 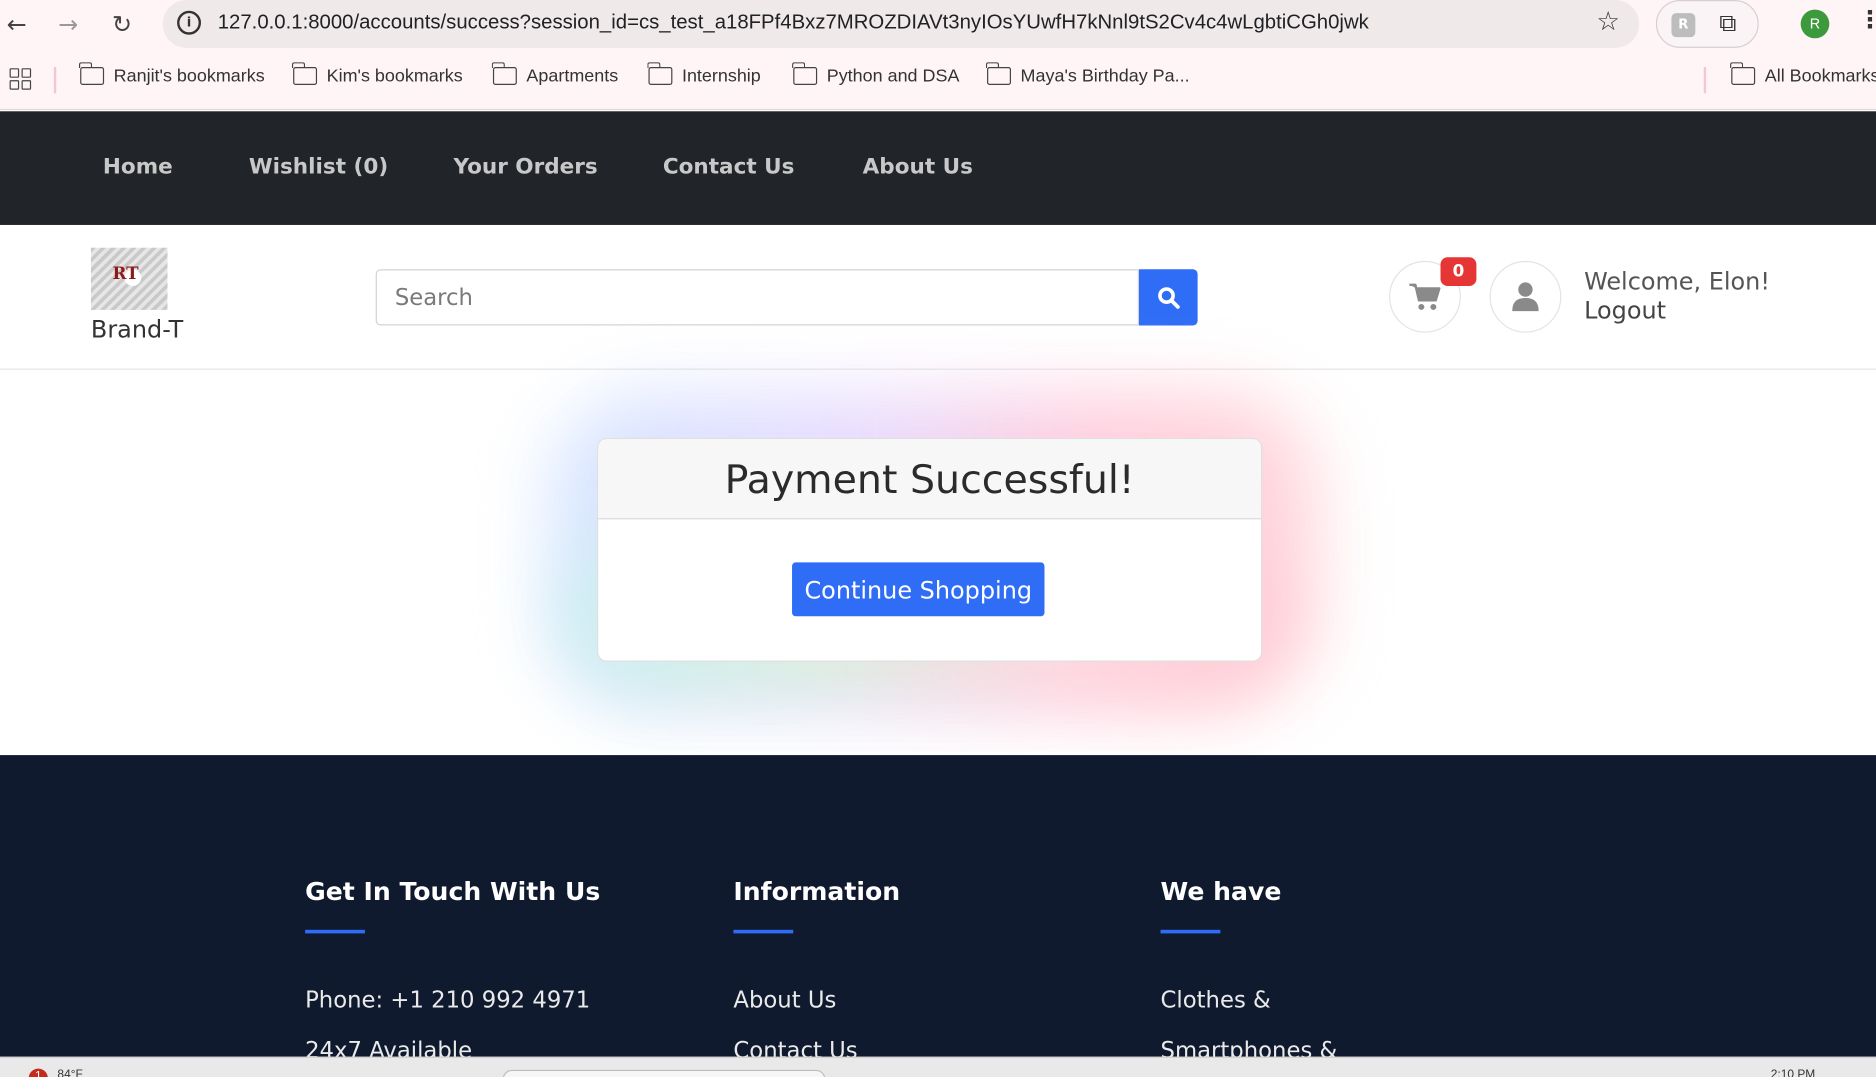 What do you see at coordinates (729, 166) in the screenshot?
I see `nav-contact-us: Contact Us` at bounding box center [729, 166].